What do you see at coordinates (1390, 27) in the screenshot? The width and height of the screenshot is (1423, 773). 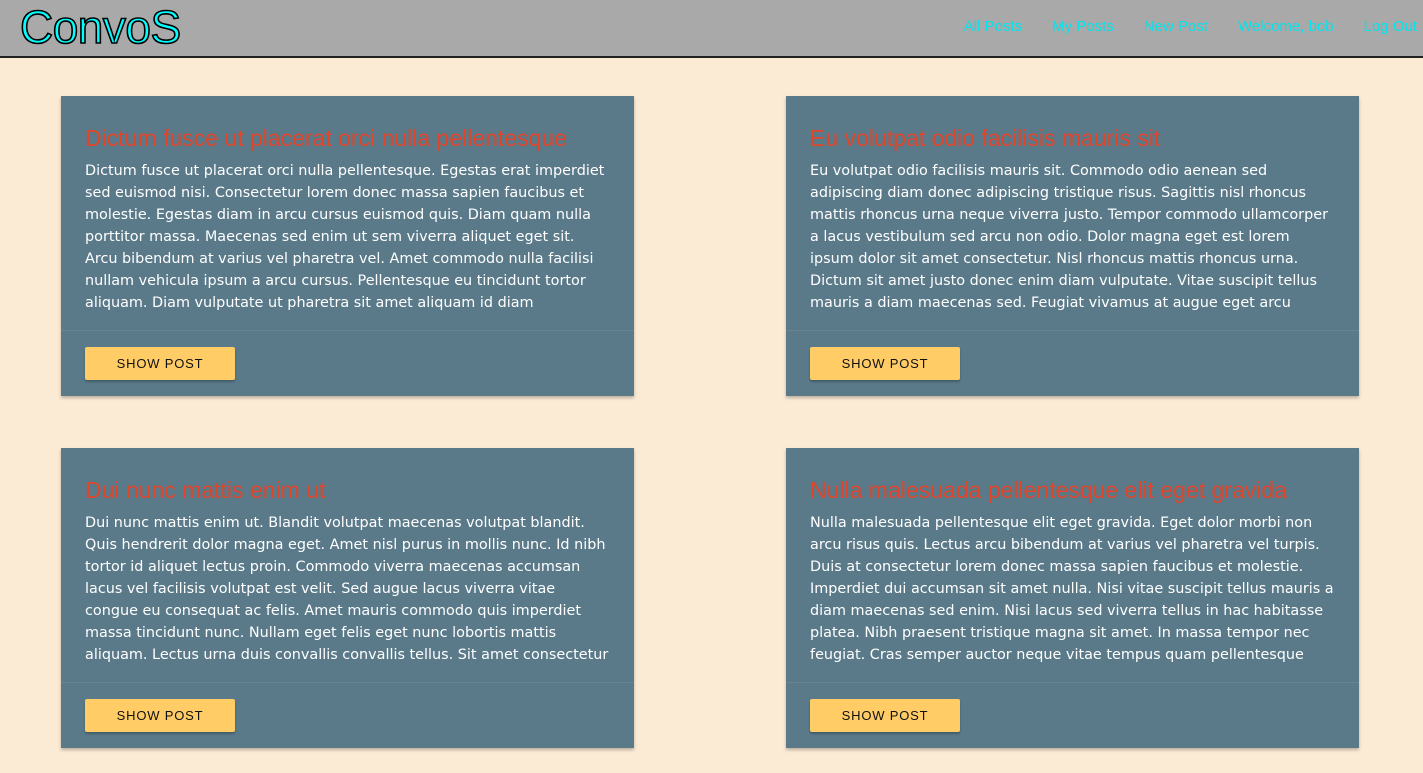 I see `nav-log-out-link: Log Out` at bounding box center [1390, 27].